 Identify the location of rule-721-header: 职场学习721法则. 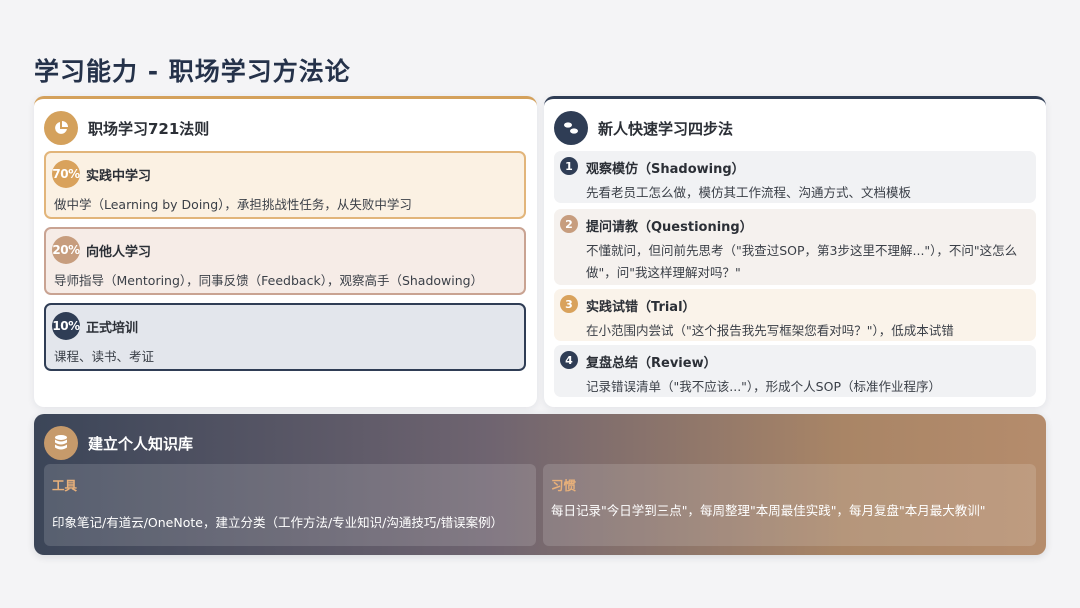
(126, 128).